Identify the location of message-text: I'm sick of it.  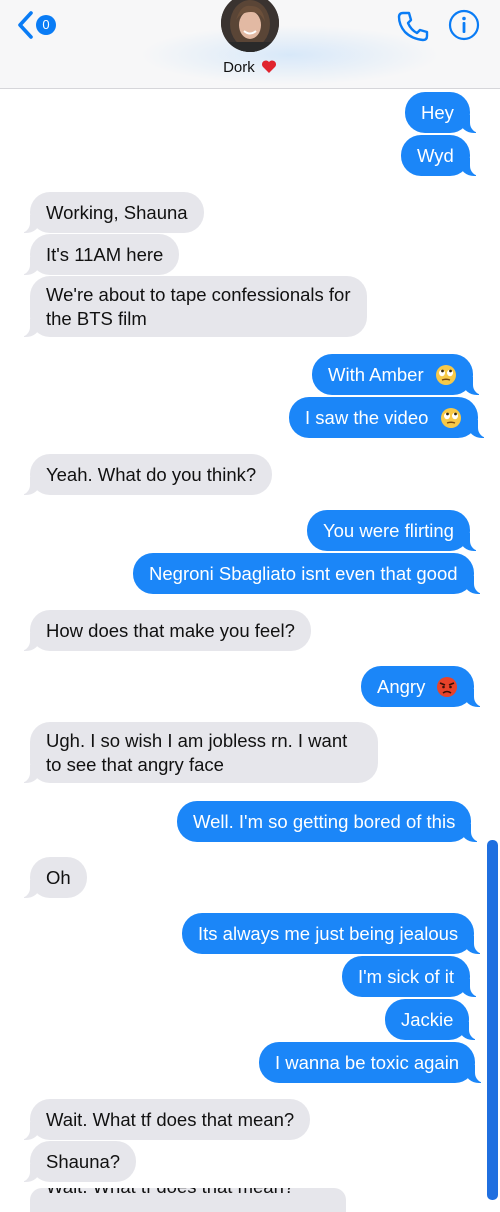
(406, 976).